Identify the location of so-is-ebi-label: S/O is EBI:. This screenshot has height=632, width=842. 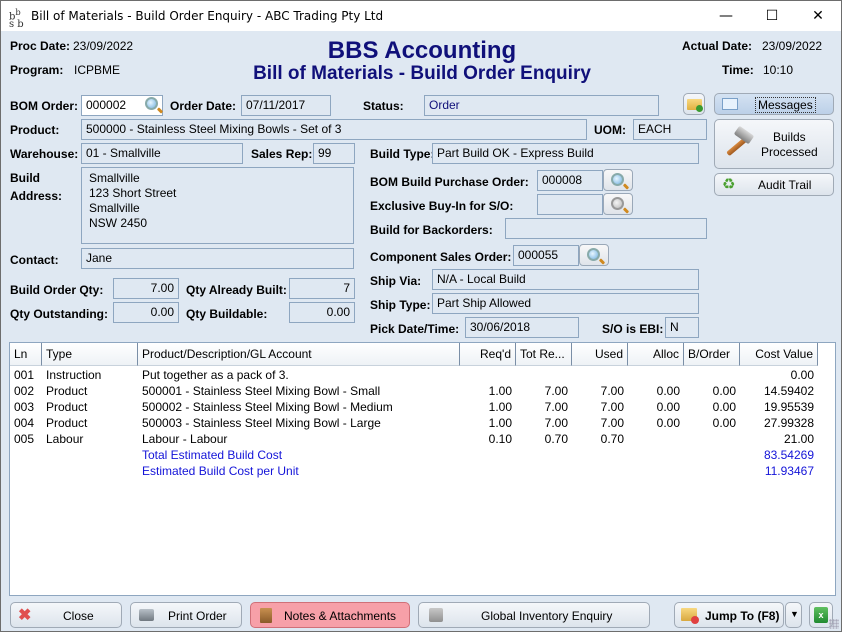
(633, 329).